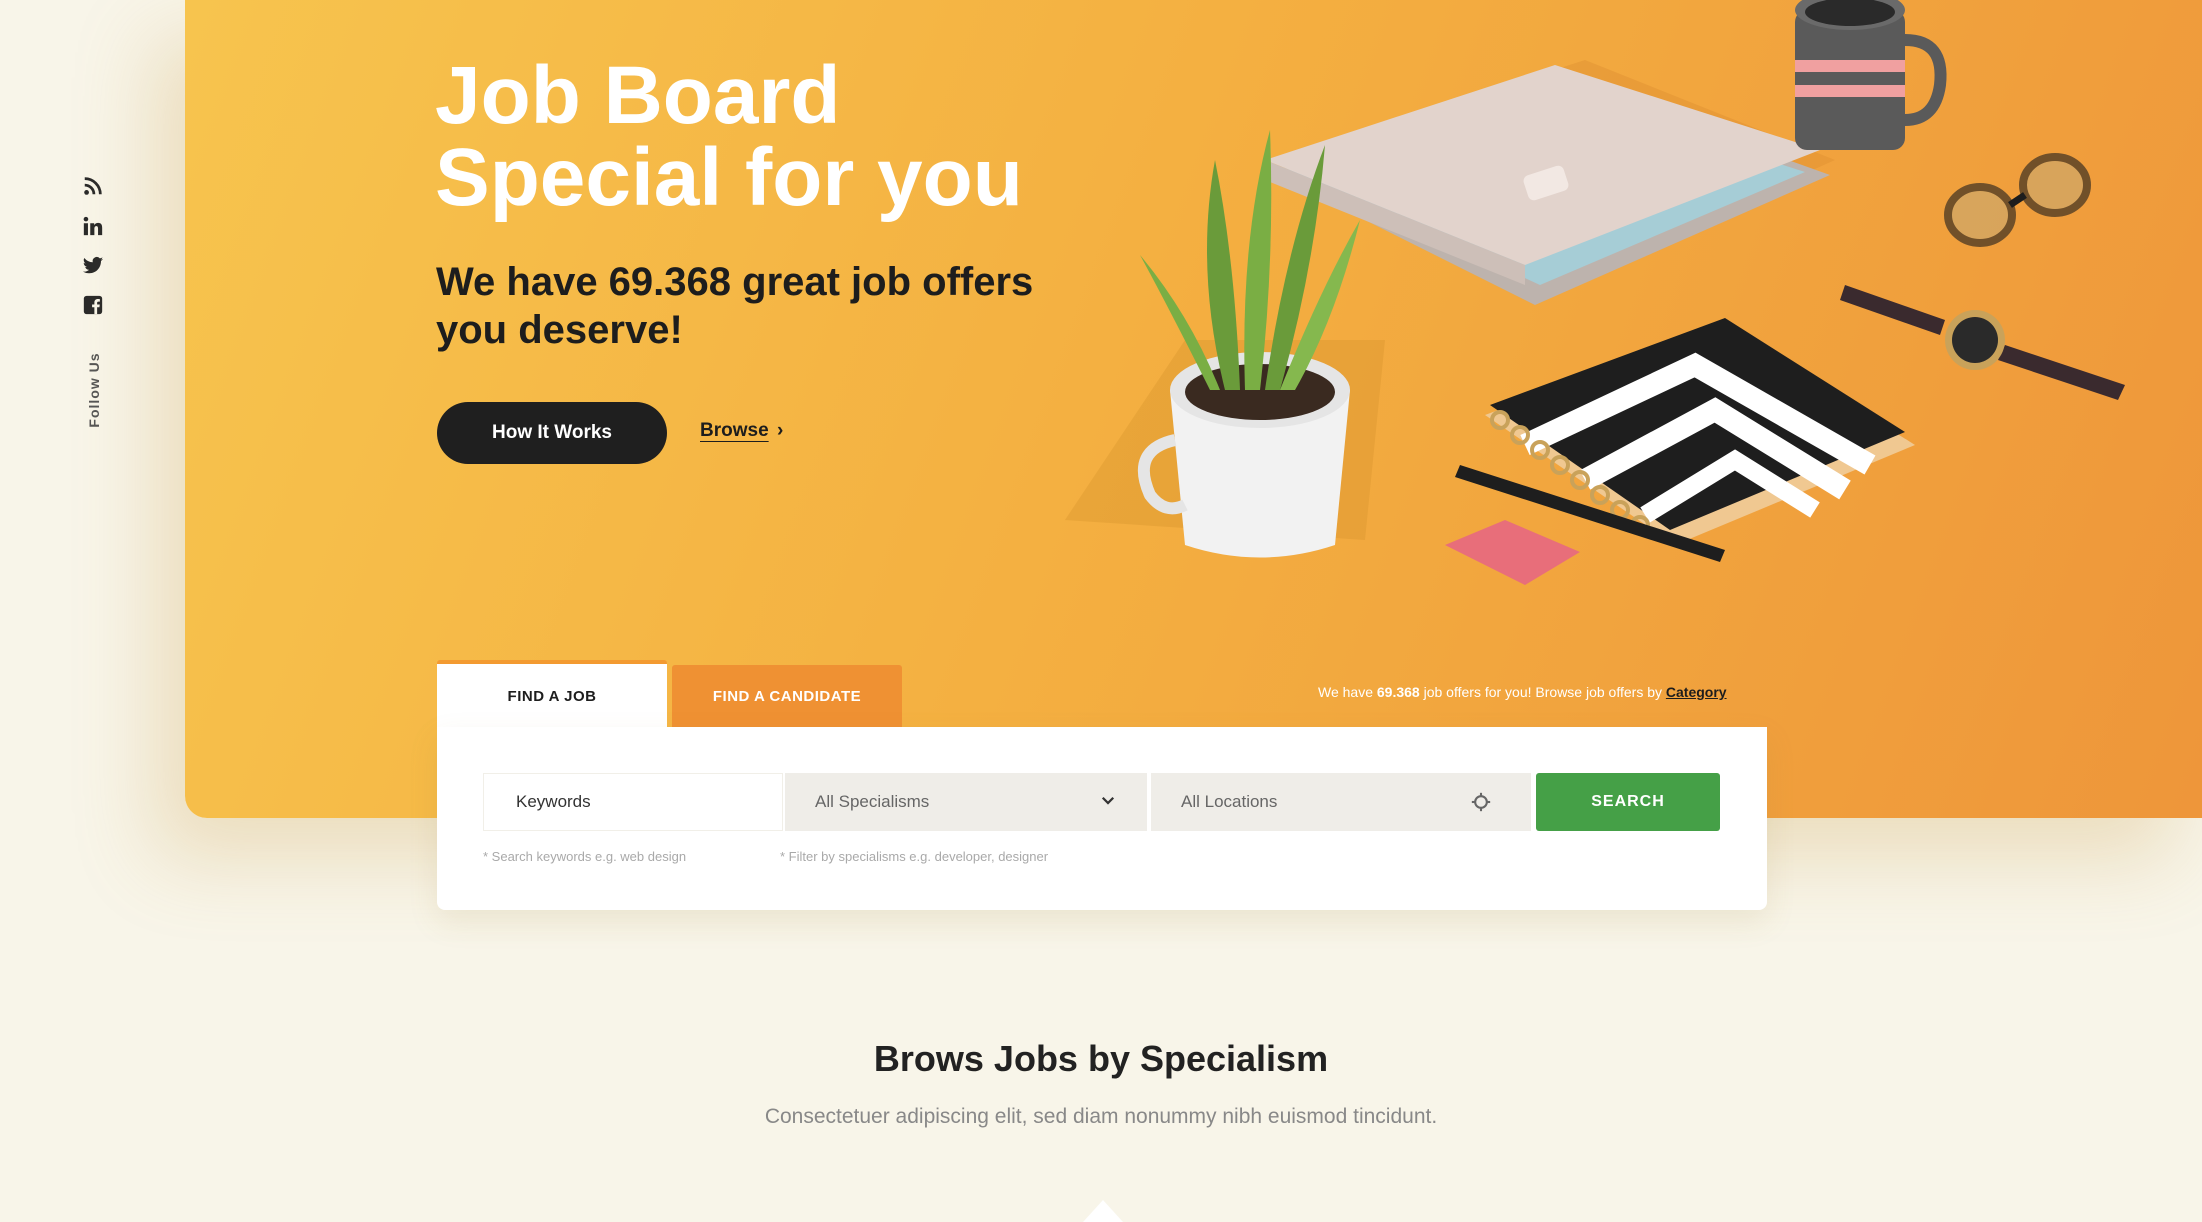 Image resolution: width=2202 pixels, height=1222 pixels. I want to click on specialism-select: All Specialisms, so click(966, 802).